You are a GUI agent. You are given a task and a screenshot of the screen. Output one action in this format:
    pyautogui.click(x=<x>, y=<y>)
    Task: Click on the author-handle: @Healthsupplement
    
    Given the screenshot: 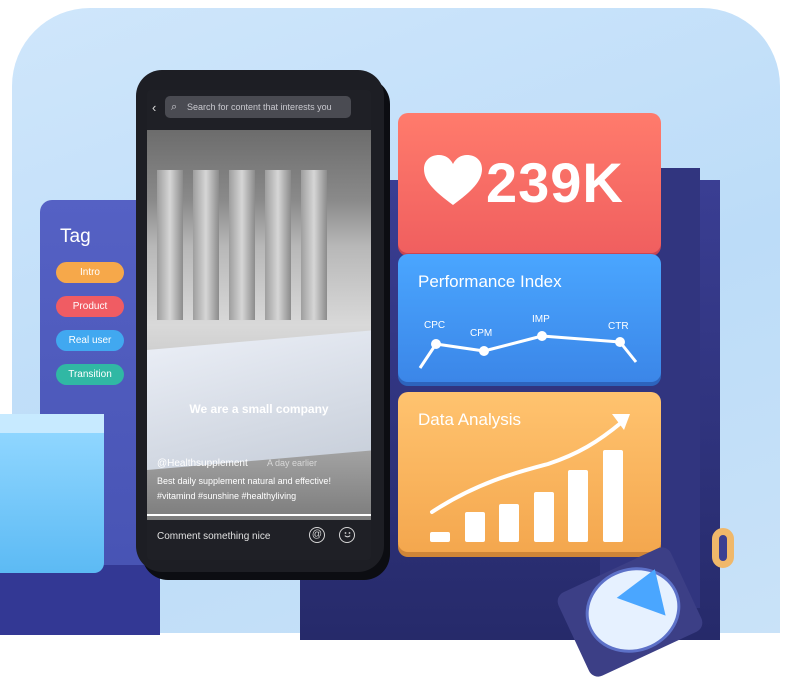 What is the action you would take?
    pyautogui.click(x=202, y=463)
    